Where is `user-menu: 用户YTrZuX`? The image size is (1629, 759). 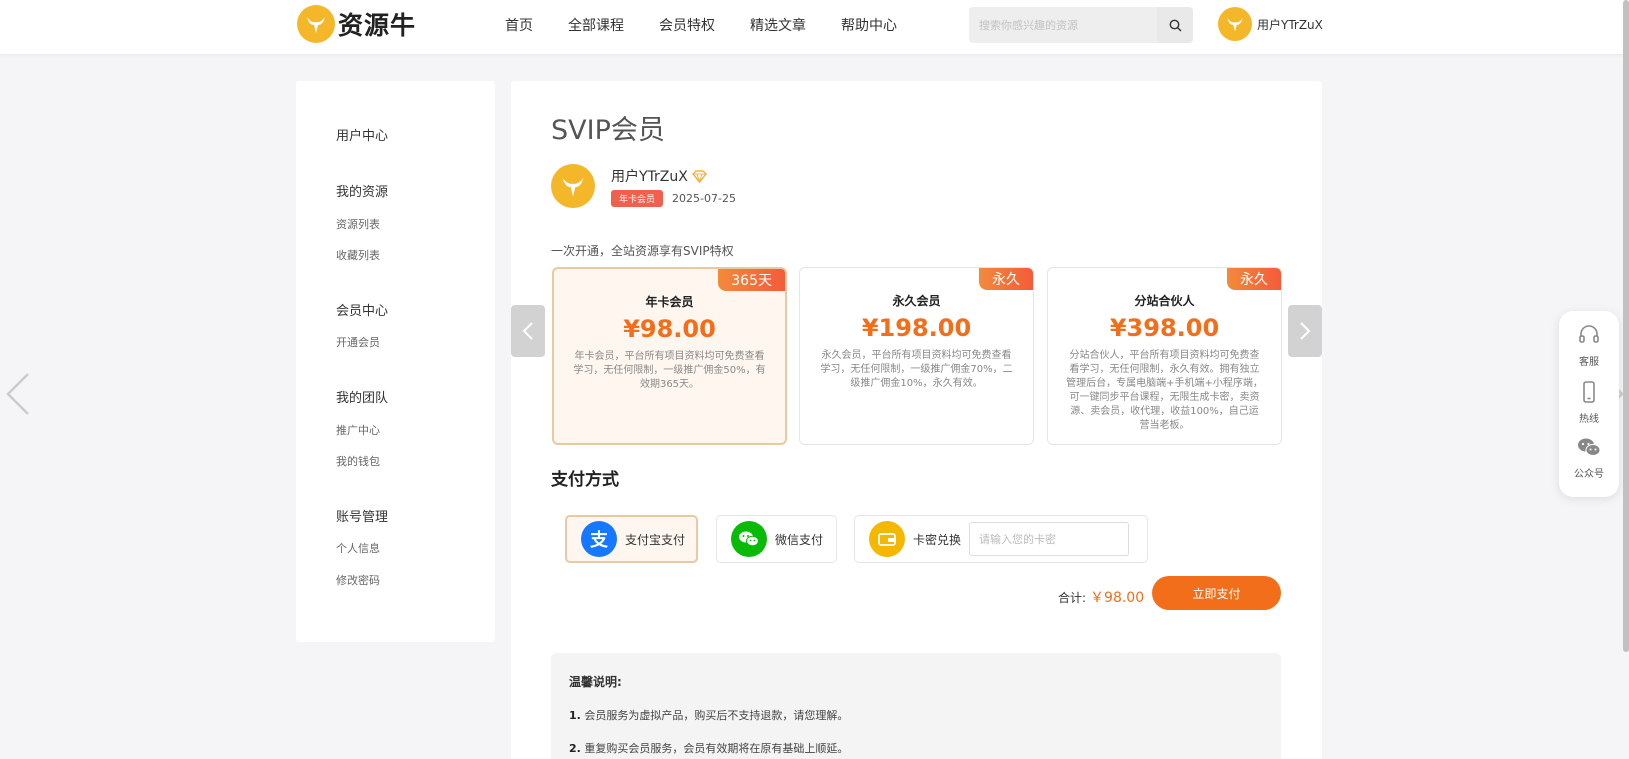
user-menu: 用户YTrZuX is located at coordinates (1270, 24).